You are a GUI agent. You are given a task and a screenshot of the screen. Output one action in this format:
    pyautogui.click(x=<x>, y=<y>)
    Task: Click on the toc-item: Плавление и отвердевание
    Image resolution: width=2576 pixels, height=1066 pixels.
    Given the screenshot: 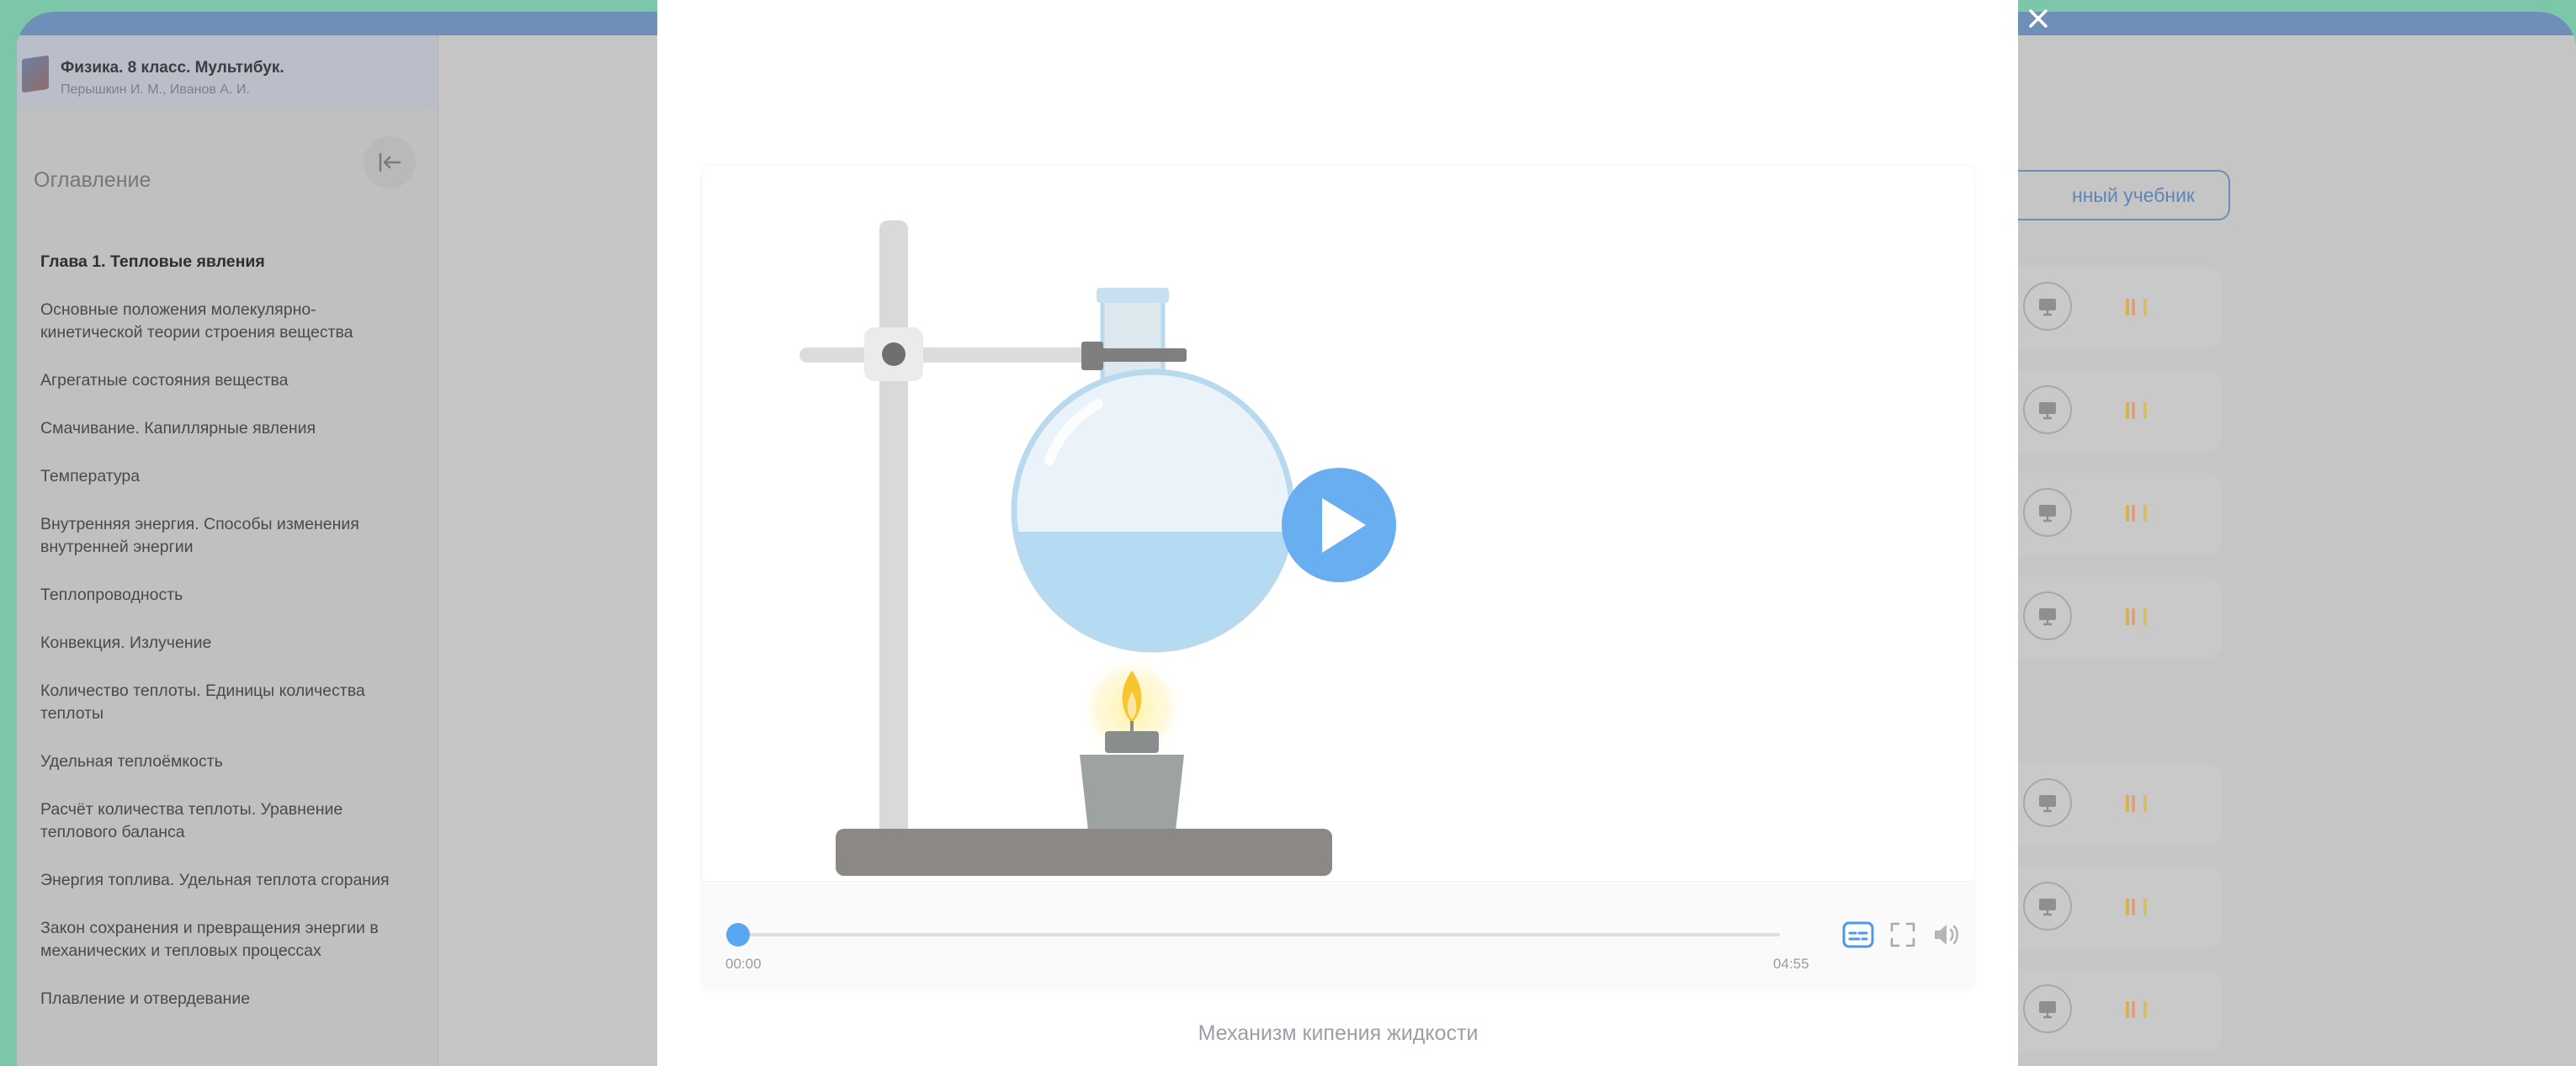 What is the action you would take?
    pyautogui.click(x=226, y=999)
    